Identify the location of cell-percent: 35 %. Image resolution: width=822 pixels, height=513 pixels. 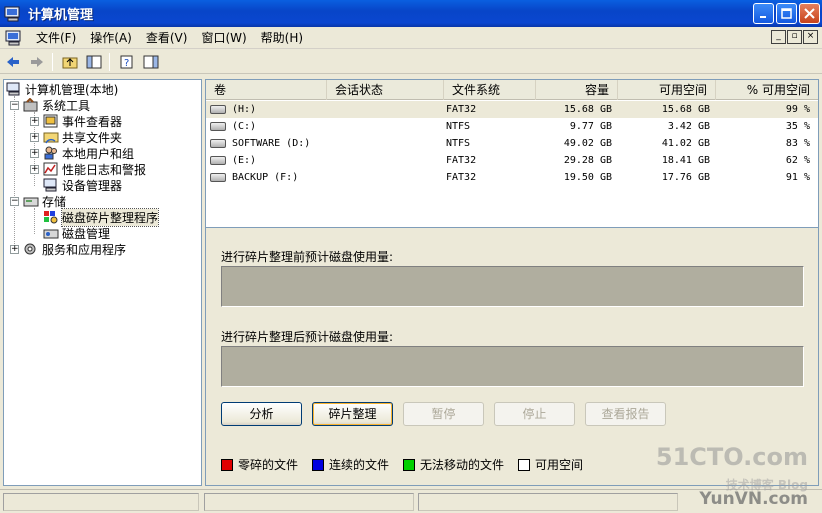
(797, 126).